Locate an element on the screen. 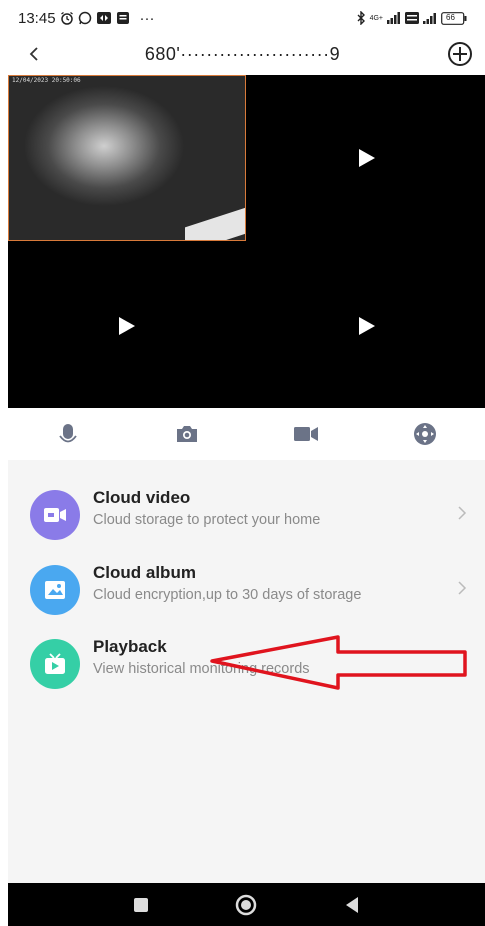 The height and width of the screenshot is (926, 485). add-device-button is located at coordinates (460, 54).